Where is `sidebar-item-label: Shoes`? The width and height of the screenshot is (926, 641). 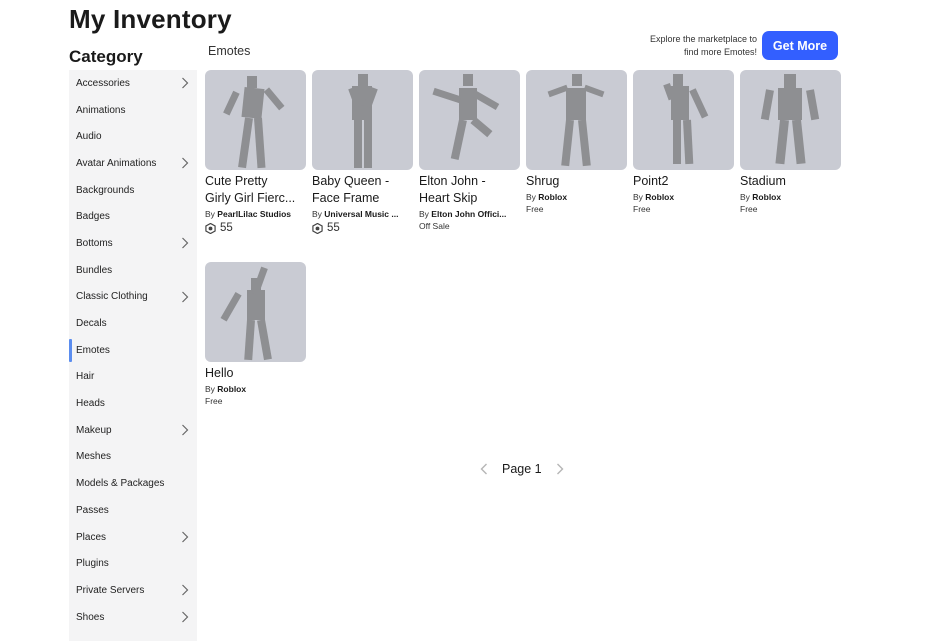 sidebar-item-label: Shoes is located at coordinates (90, 617).